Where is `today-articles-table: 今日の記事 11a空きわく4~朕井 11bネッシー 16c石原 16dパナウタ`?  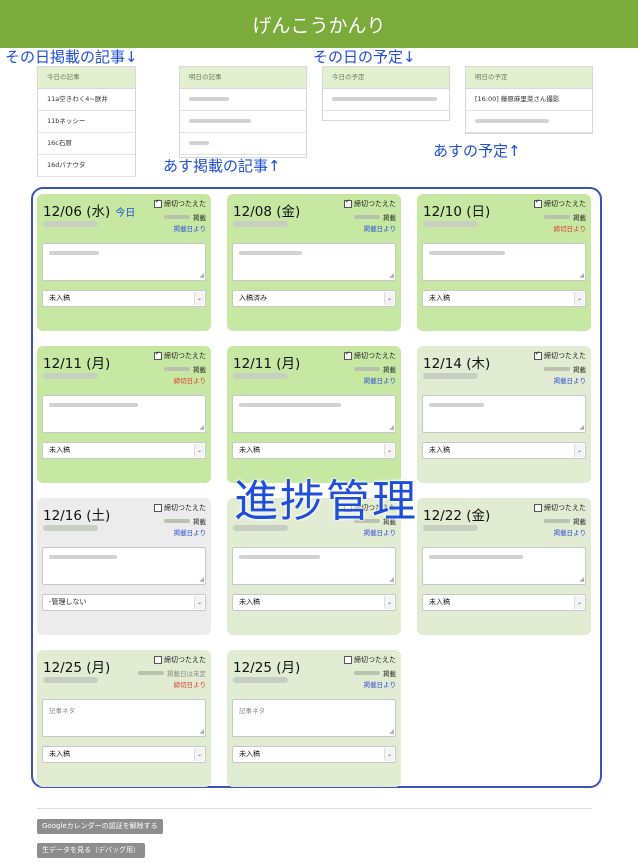 today-articles-table: 今日の記事 11a空きわく4~朕井 11bネッシー 16c石原 16dパナウタ is located at coordinates (86, 121).